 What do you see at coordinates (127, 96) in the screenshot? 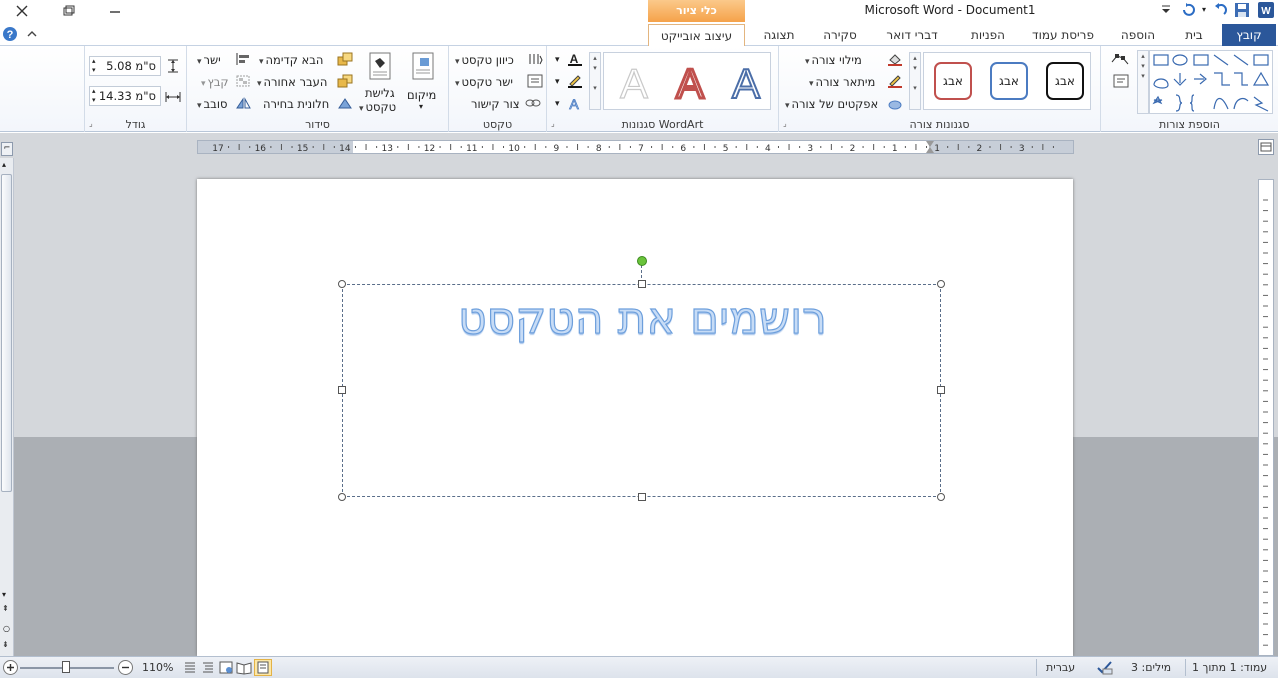
I see `width-value: 14.33 ס"מ` at bounding box center [127, 96].